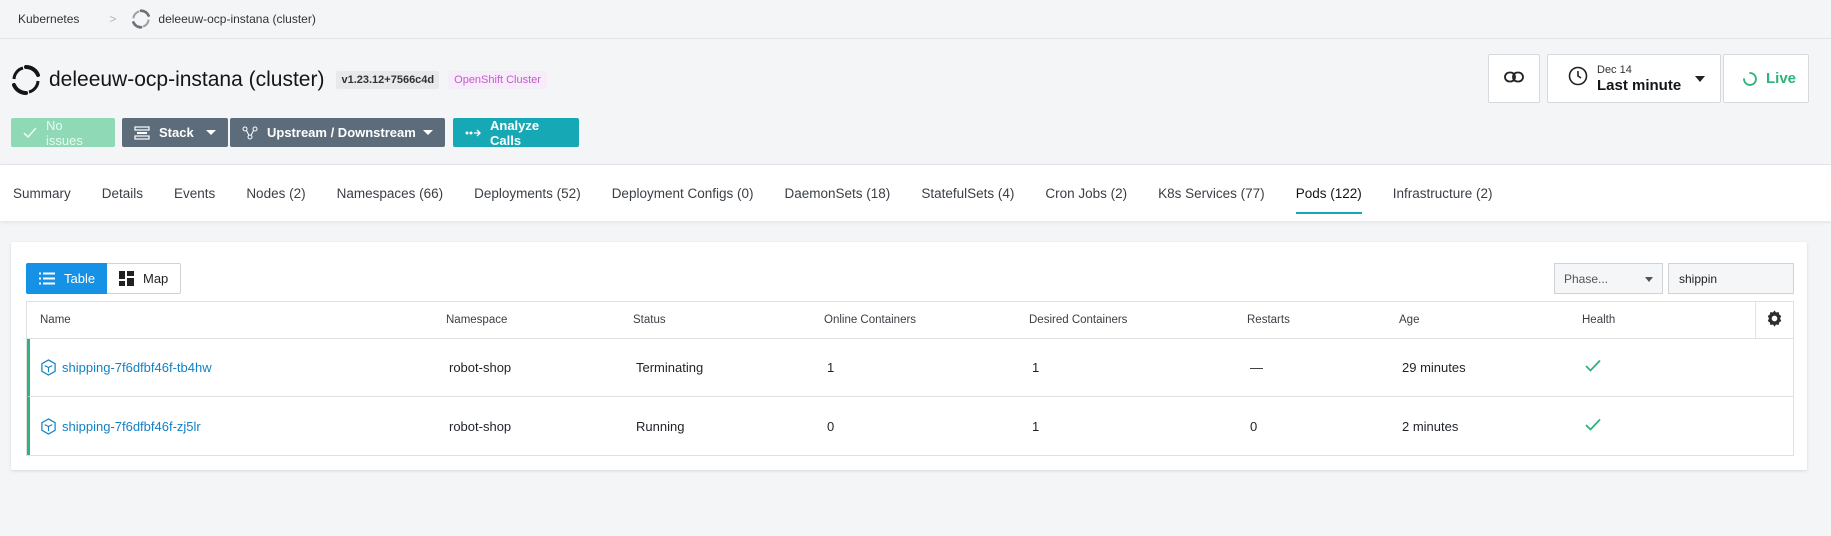  I want to click on stack-label: Stack, so click(176, 132).